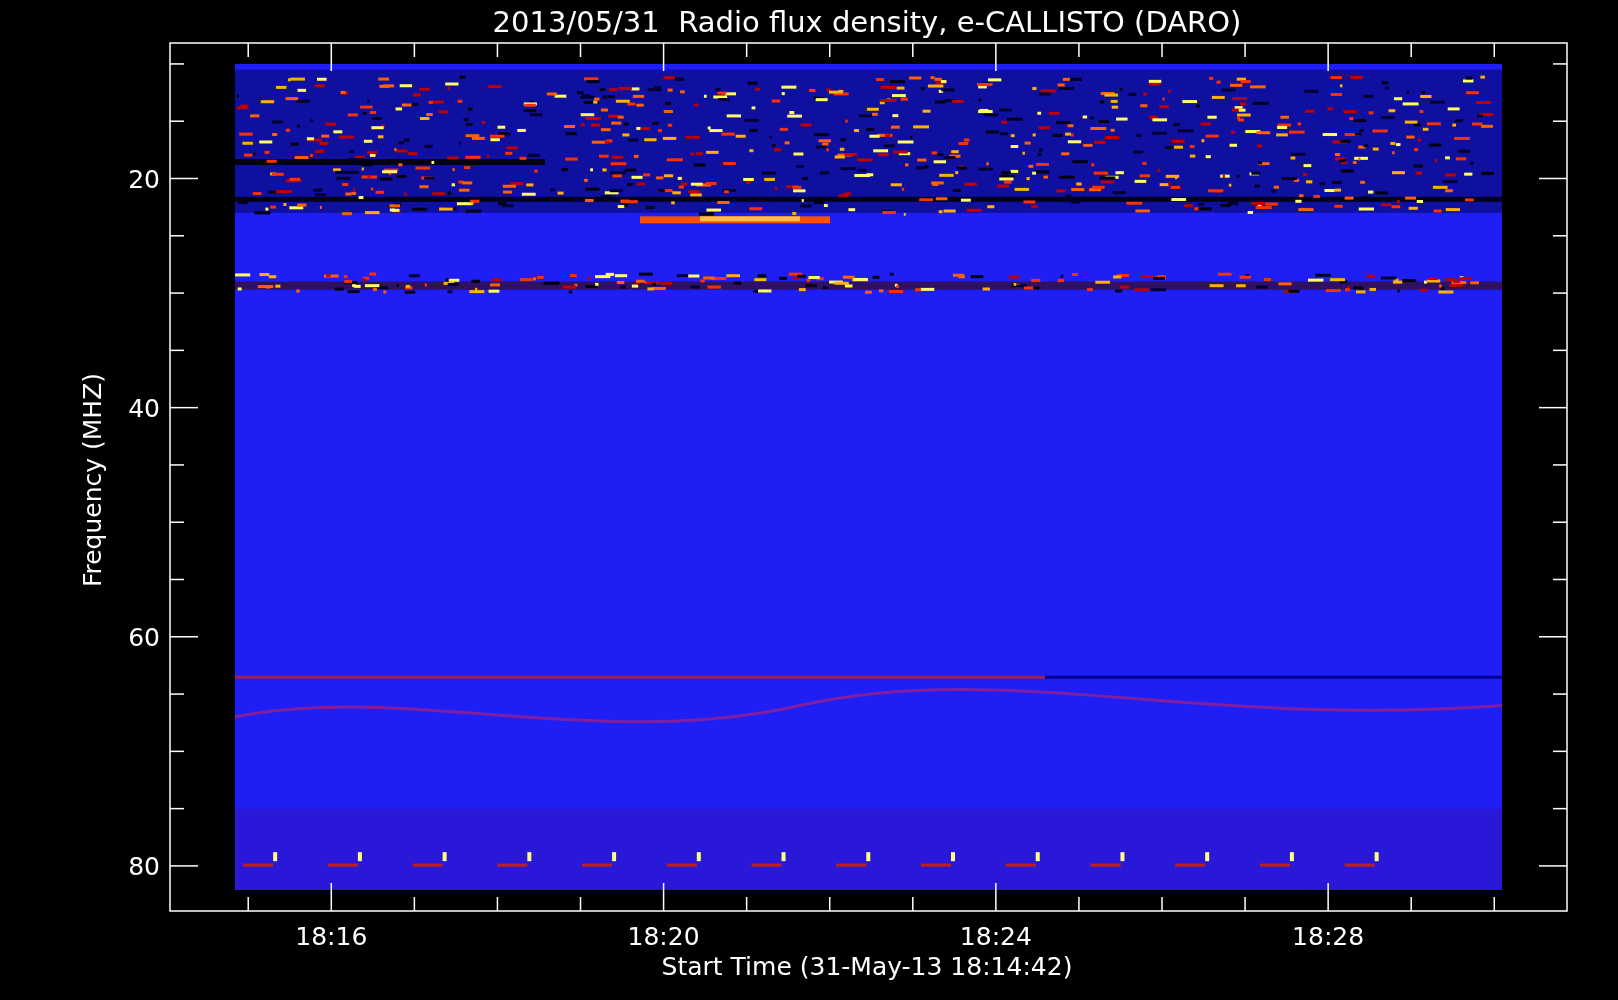 The height and width of the screenshot is (1000, 1618). Describe the element at coordinates (331, 936) in the screenshot. I see `x-tick-label: 18:16` at that location.